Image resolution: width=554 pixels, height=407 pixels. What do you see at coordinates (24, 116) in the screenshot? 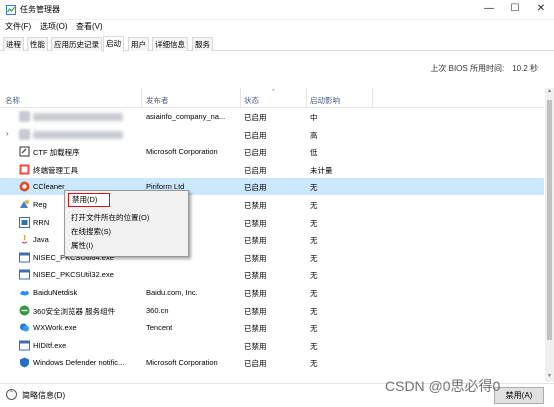
I see `blurred-icon` at bounding box center [24, 116].